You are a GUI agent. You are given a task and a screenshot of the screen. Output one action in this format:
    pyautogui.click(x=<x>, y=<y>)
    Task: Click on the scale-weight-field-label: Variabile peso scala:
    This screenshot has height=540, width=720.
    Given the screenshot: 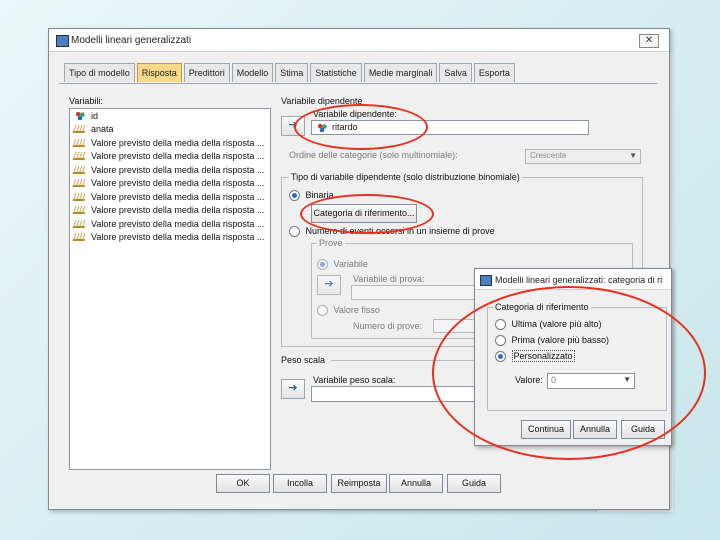 What is the action you would take?
    pyautogui.click(x=354, y=380)
    